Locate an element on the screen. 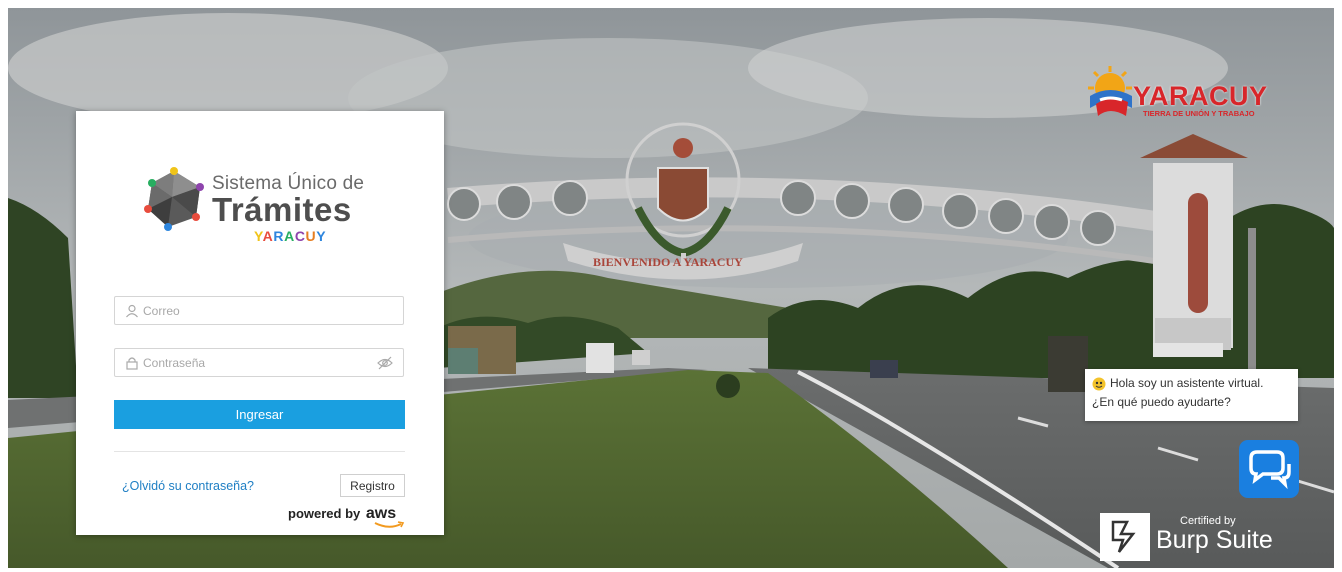 The width and height of the screenshot is (1342, 572). user-icon is located at coordinates (132, 311).